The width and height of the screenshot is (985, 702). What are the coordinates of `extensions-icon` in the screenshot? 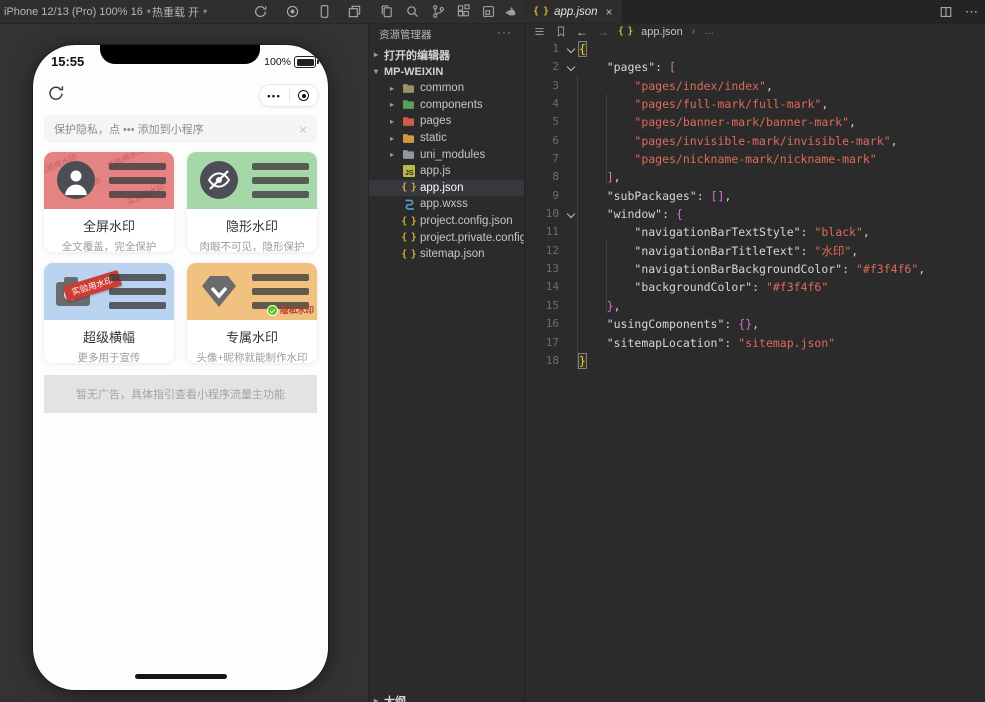 It's located at (463, 11).